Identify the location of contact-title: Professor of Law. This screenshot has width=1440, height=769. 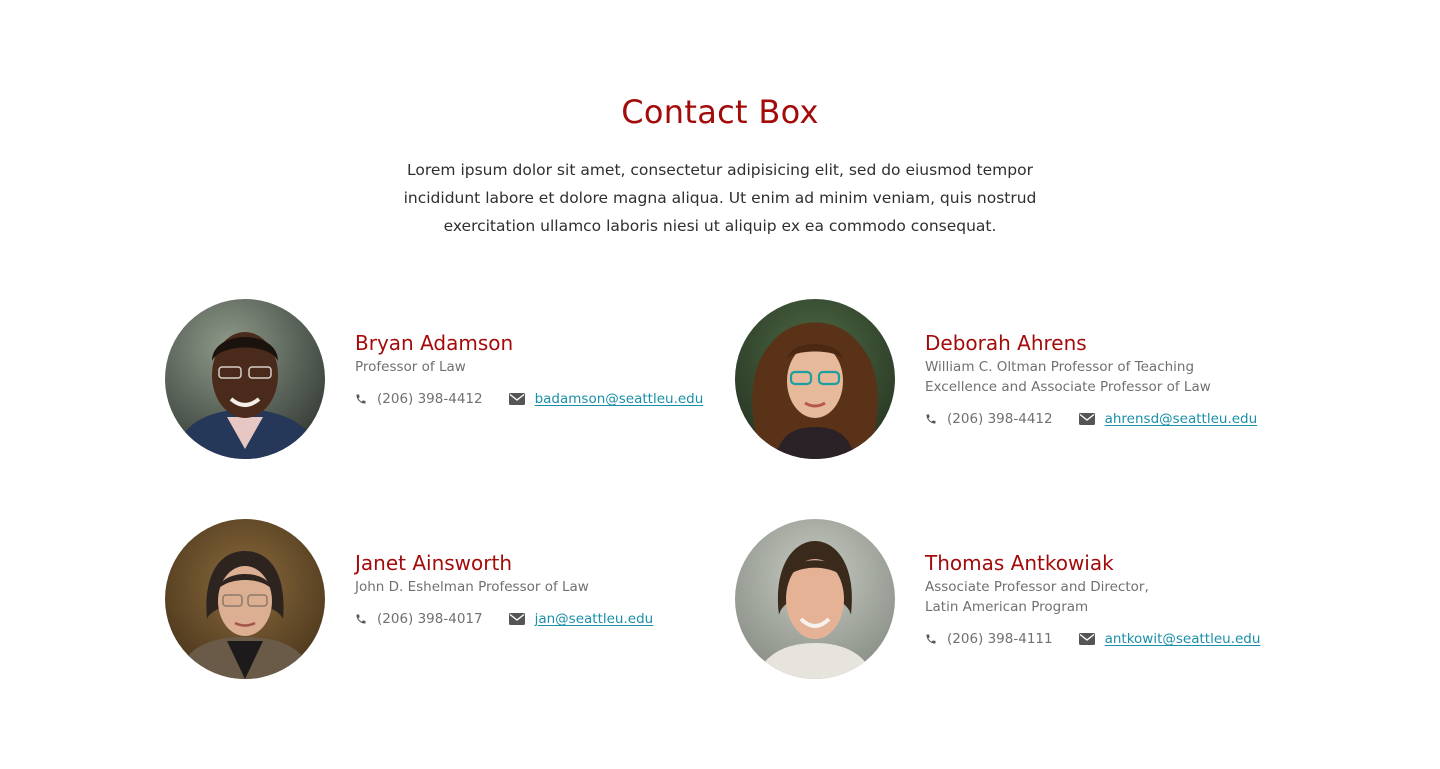
(410, 367).